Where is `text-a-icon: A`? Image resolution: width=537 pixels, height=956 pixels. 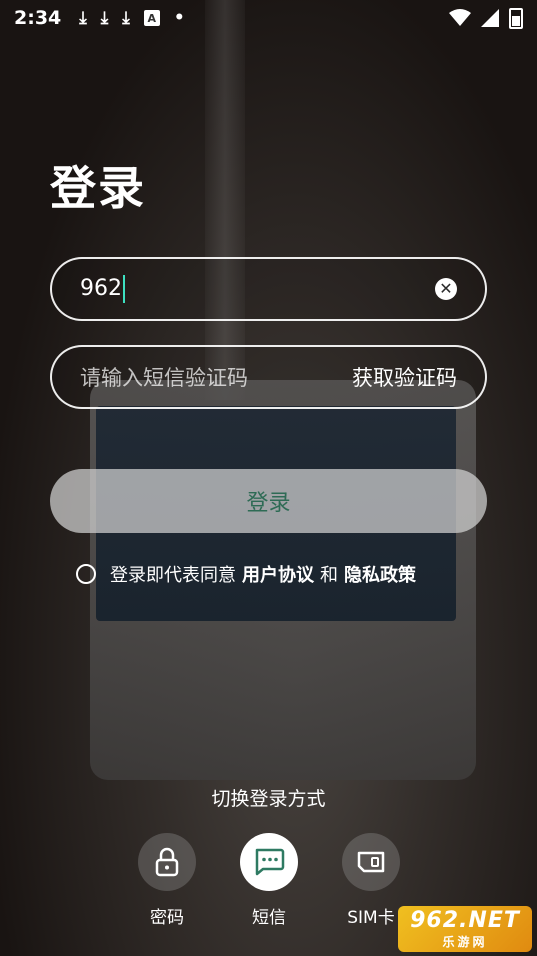
text-a-icon: A is located at coordinates (151, 18).